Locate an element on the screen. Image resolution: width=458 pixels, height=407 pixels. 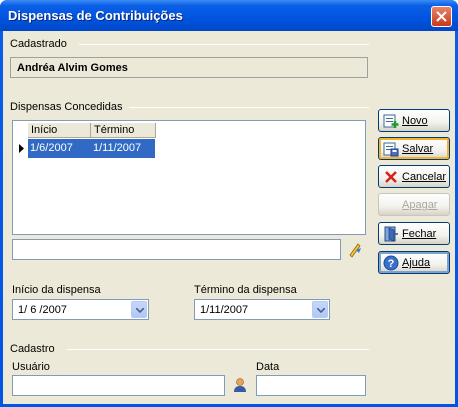
ajuda-icon: ? is located at coordinates (391, 263).